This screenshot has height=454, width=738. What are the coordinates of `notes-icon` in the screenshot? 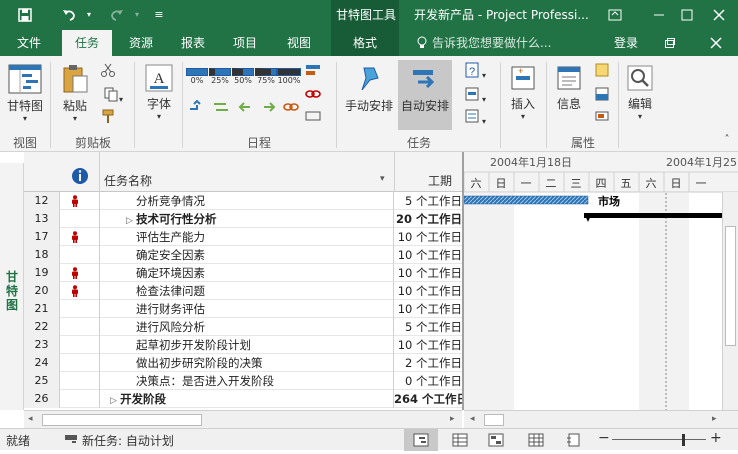 It's located at (602, 71).